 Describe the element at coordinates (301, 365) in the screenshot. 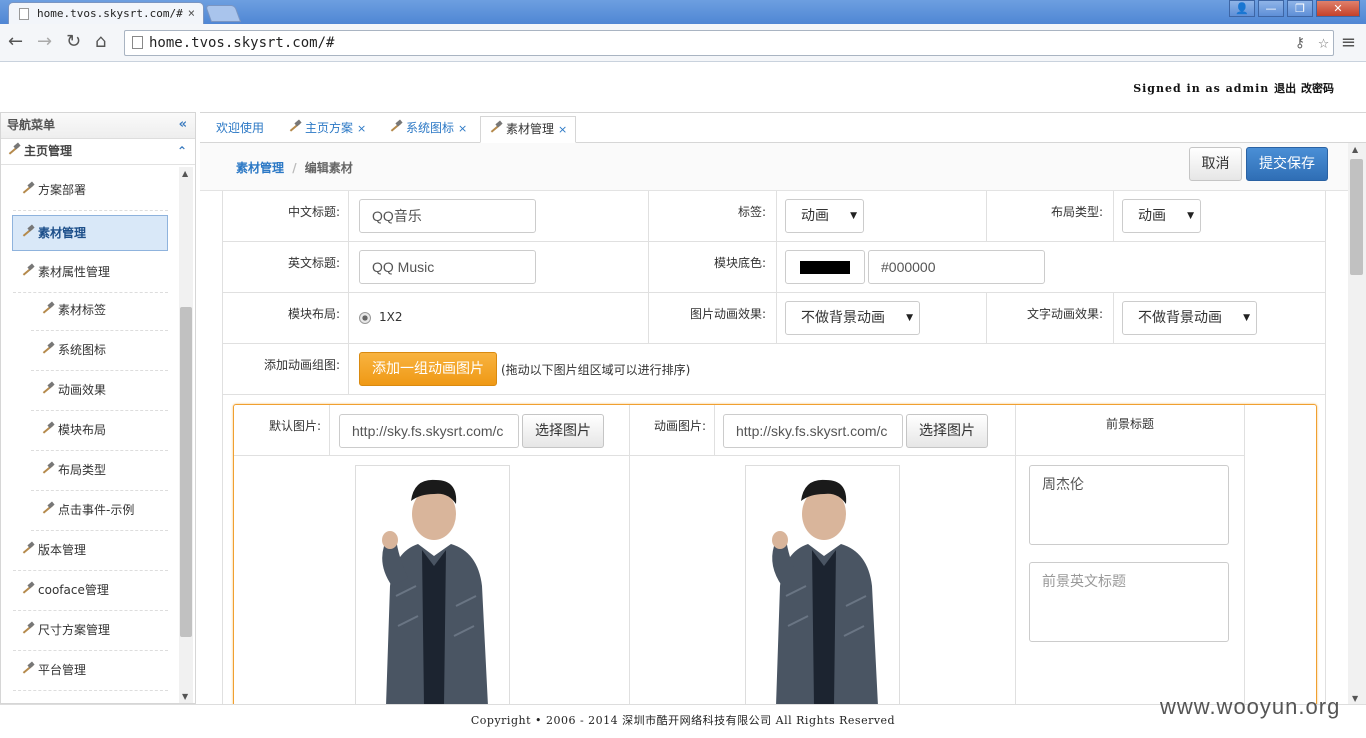

I see `add-group-label: 添加动画组图:` at that location.